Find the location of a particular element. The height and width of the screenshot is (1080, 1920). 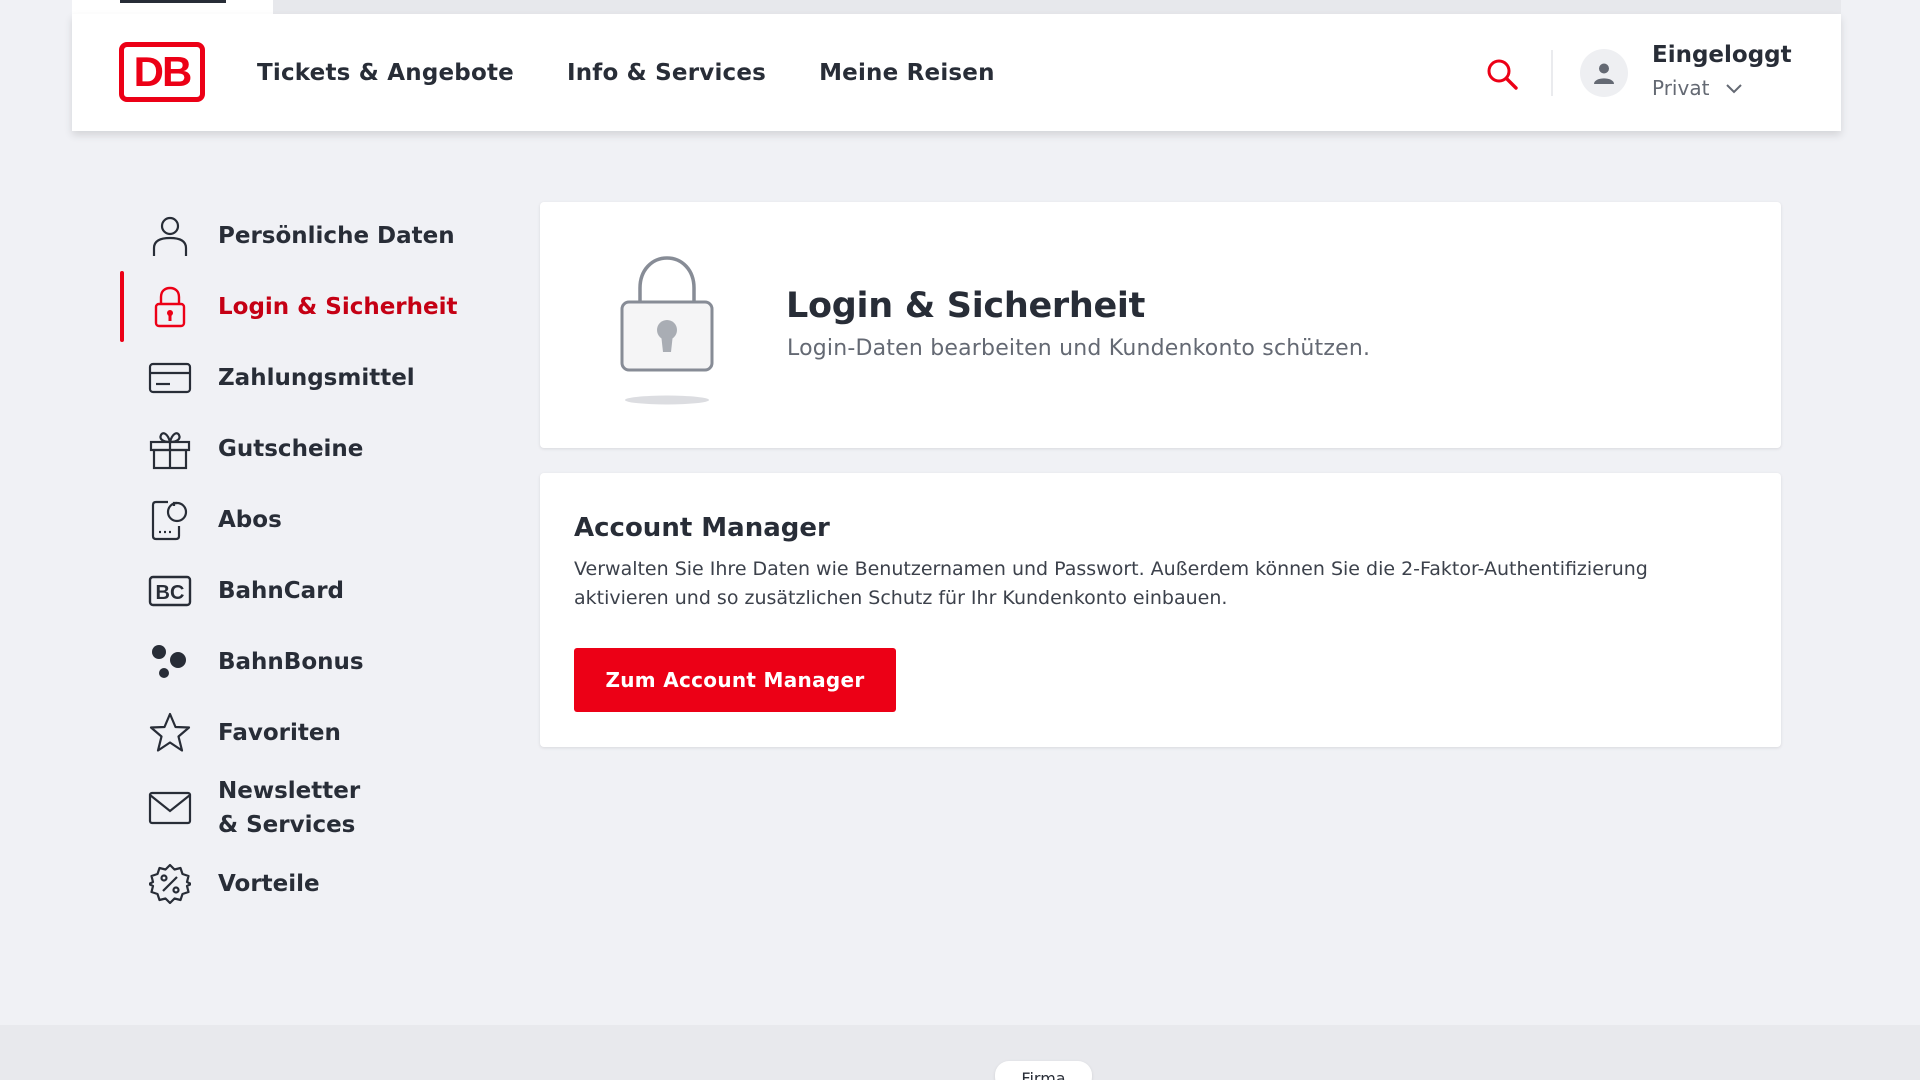

sidebar-item-label: Persönliche Daten is located at coordinates (336, 235).